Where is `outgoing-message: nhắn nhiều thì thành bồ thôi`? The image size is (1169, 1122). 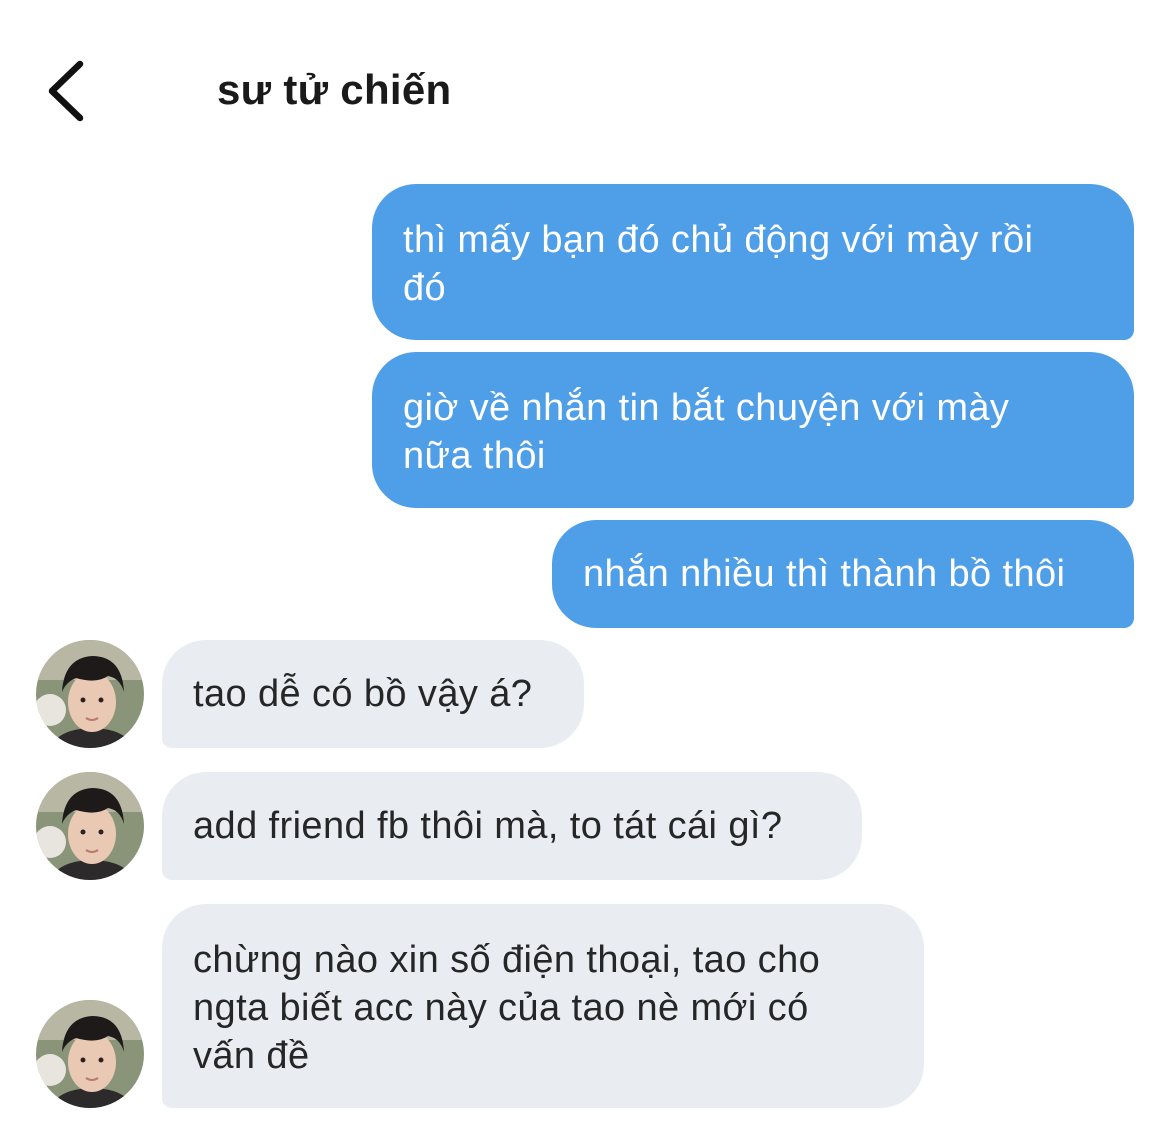 outgoing-message: nhắn nhiều thì thành bồ thôi is located at coordinates (843, 574).